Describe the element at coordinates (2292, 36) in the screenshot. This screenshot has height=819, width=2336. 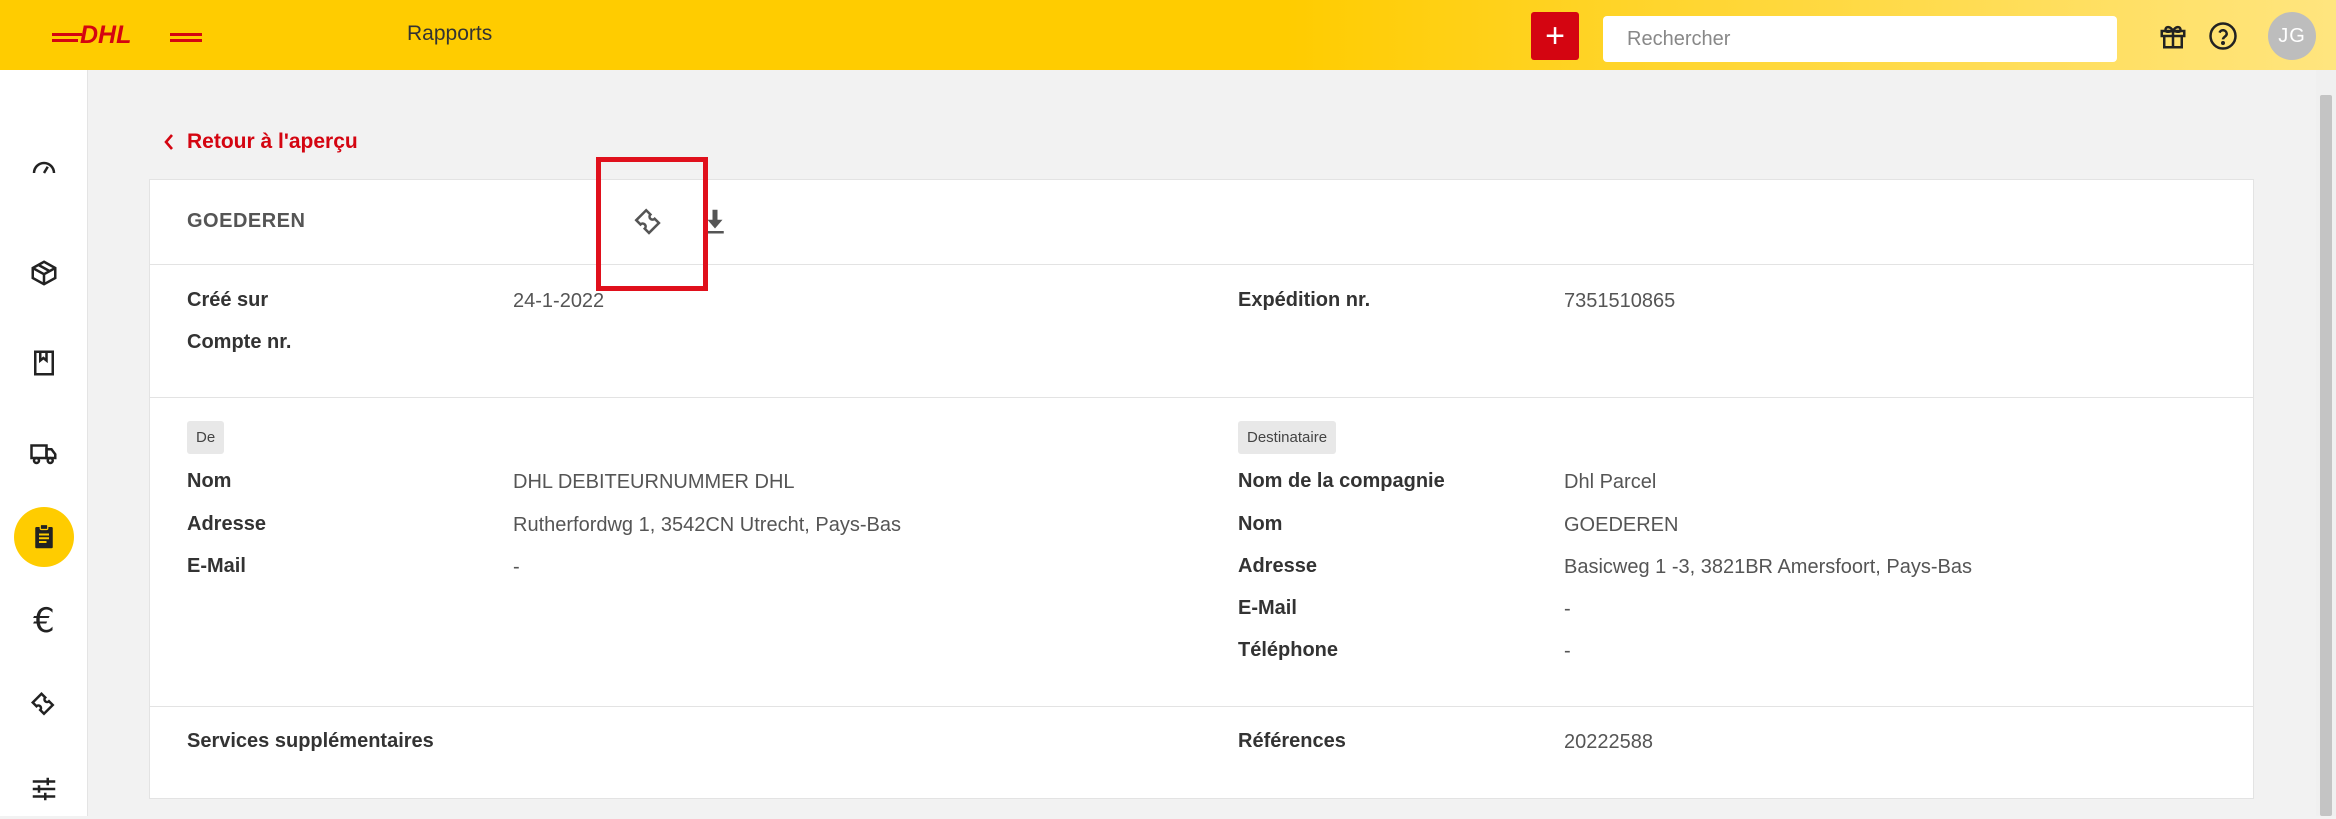
I see `avatar: JG` at that location.